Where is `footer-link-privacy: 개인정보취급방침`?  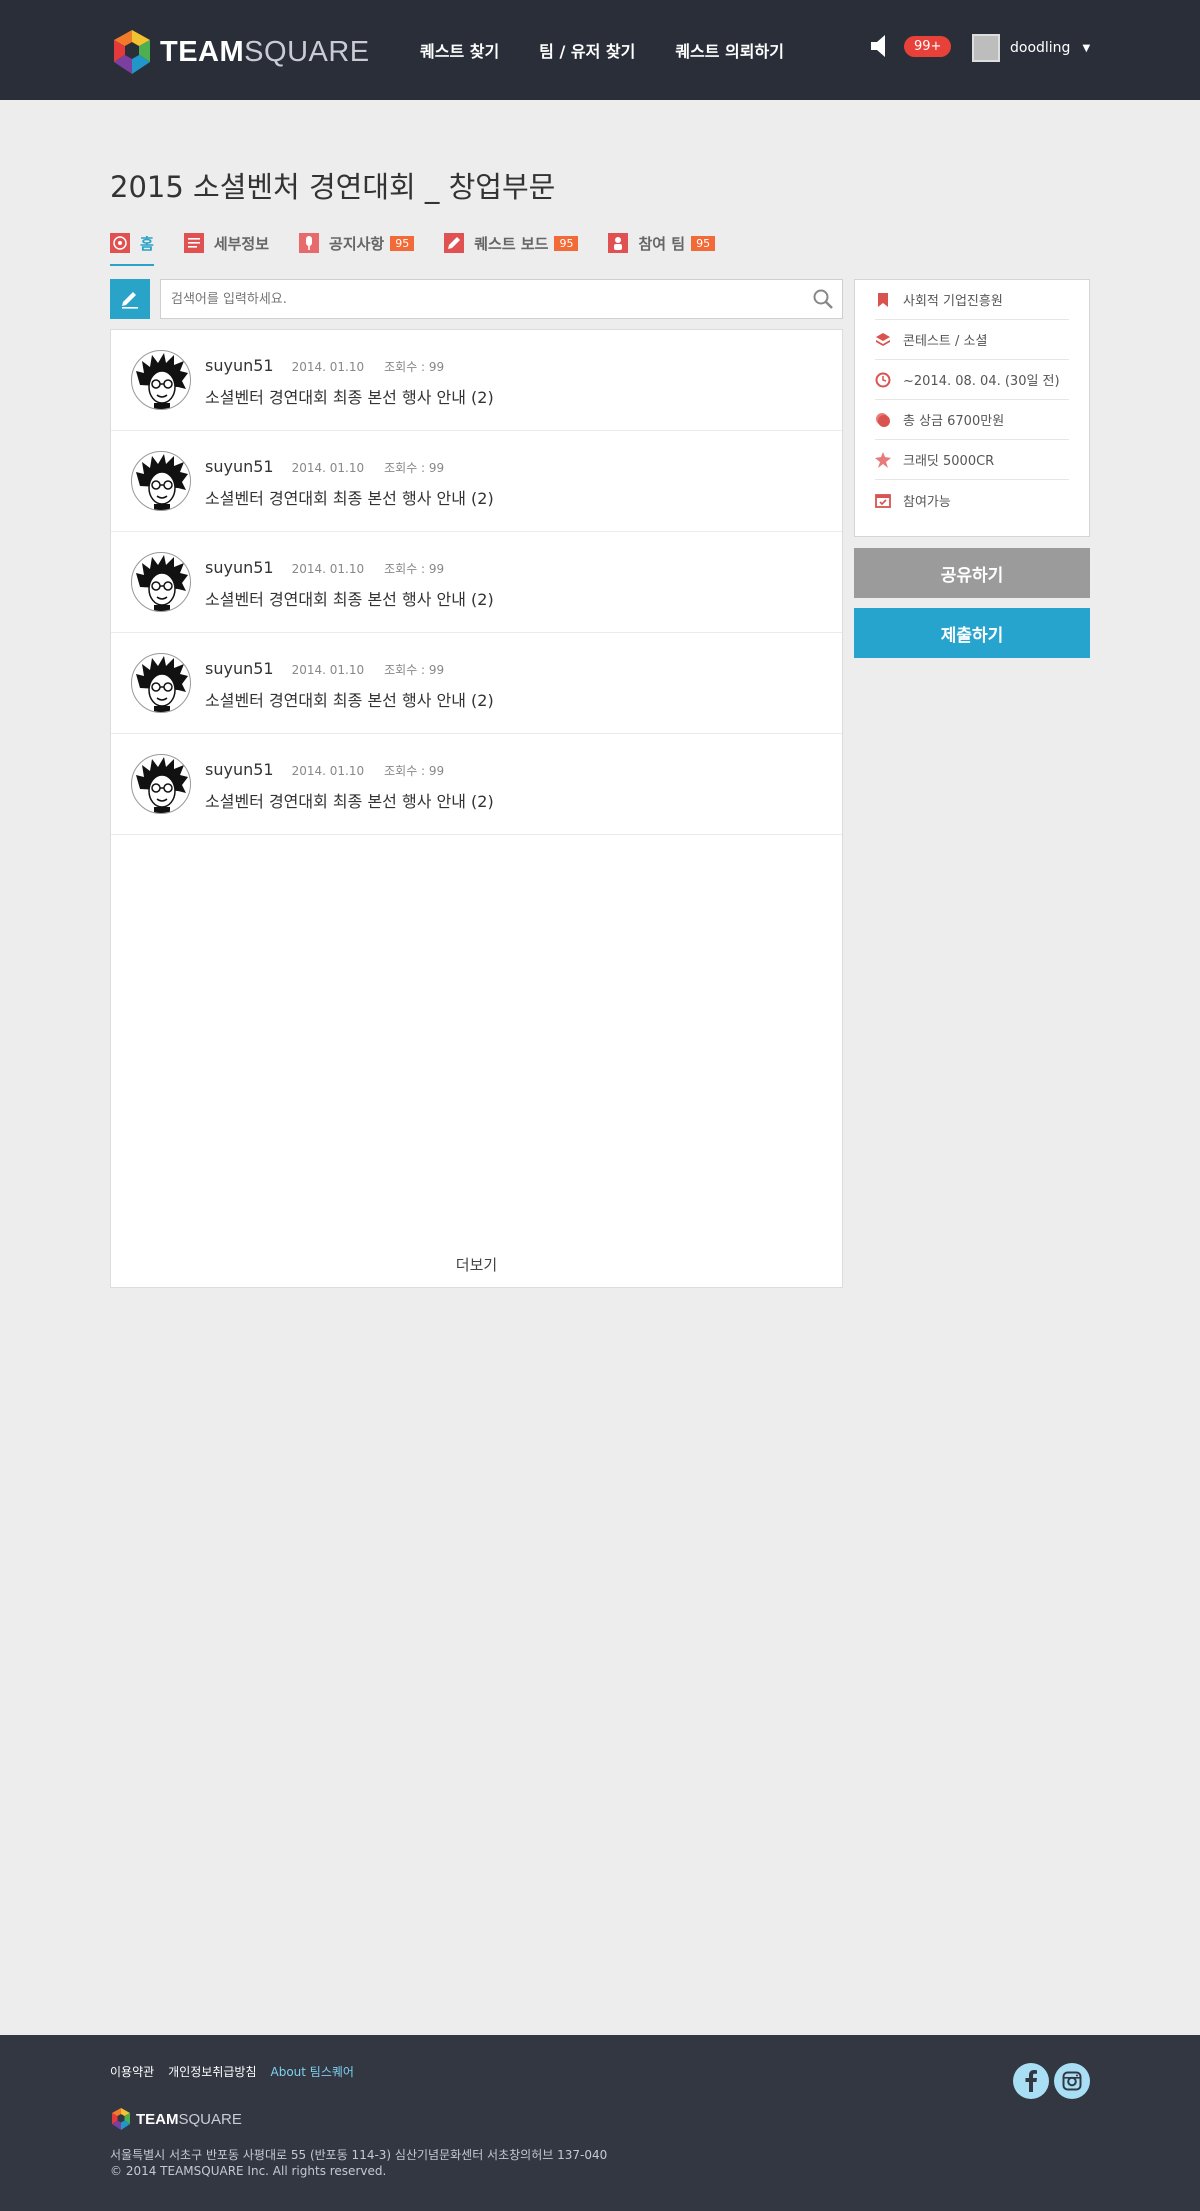 footer-link-privacy: 개인정보취급방침 is located at coordinates (212, 2071).